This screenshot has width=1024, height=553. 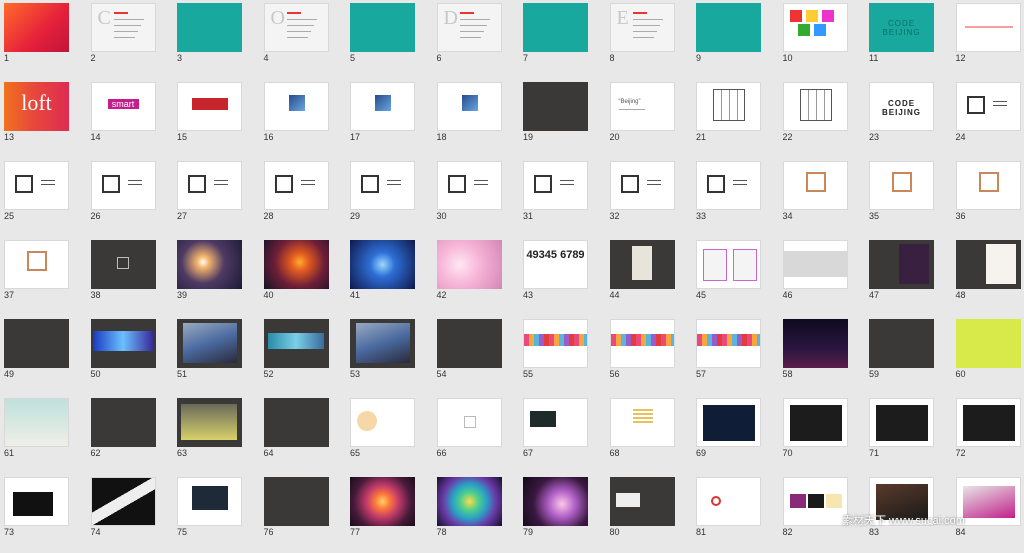 I want to click on slide-cell: 78, so click(x=476, y=513).